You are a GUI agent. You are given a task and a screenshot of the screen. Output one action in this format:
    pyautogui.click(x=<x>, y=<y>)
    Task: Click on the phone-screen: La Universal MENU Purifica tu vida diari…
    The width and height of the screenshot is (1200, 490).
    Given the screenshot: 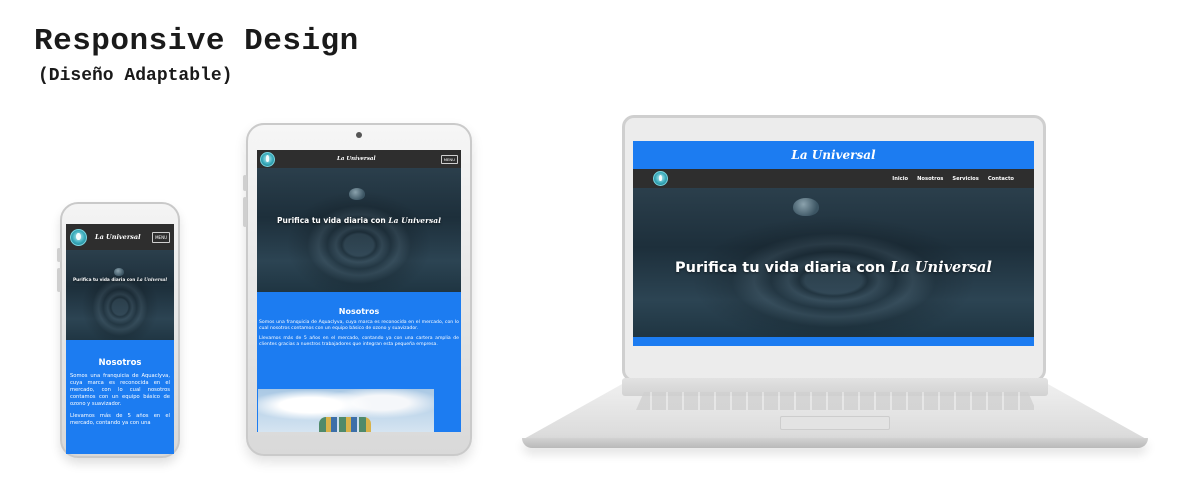 What is the action you would take?
    pyautogui.click(x=120, y=339)
    